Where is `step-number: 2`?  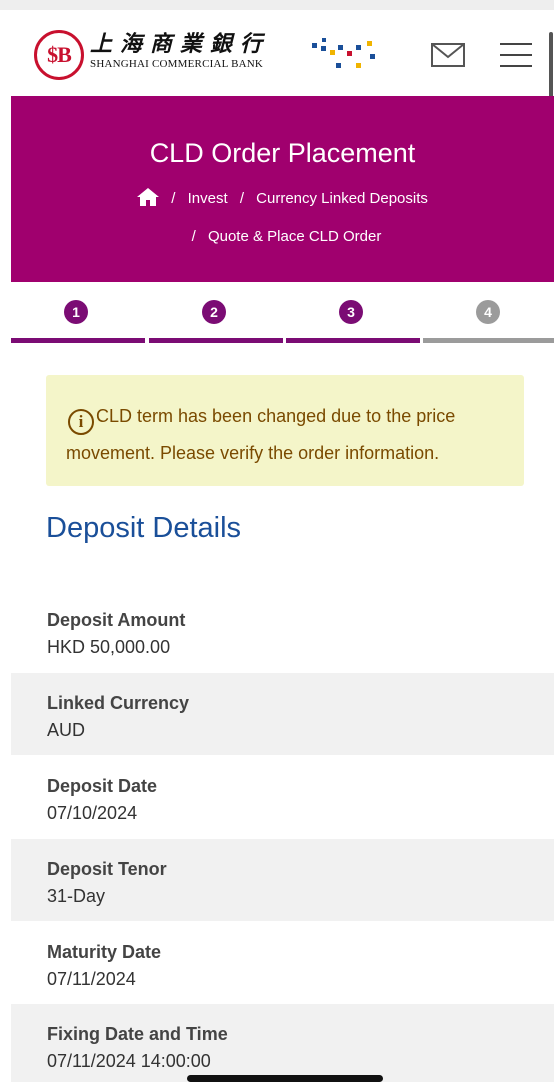
step-number: 2 is located at coordinates (214, 312).